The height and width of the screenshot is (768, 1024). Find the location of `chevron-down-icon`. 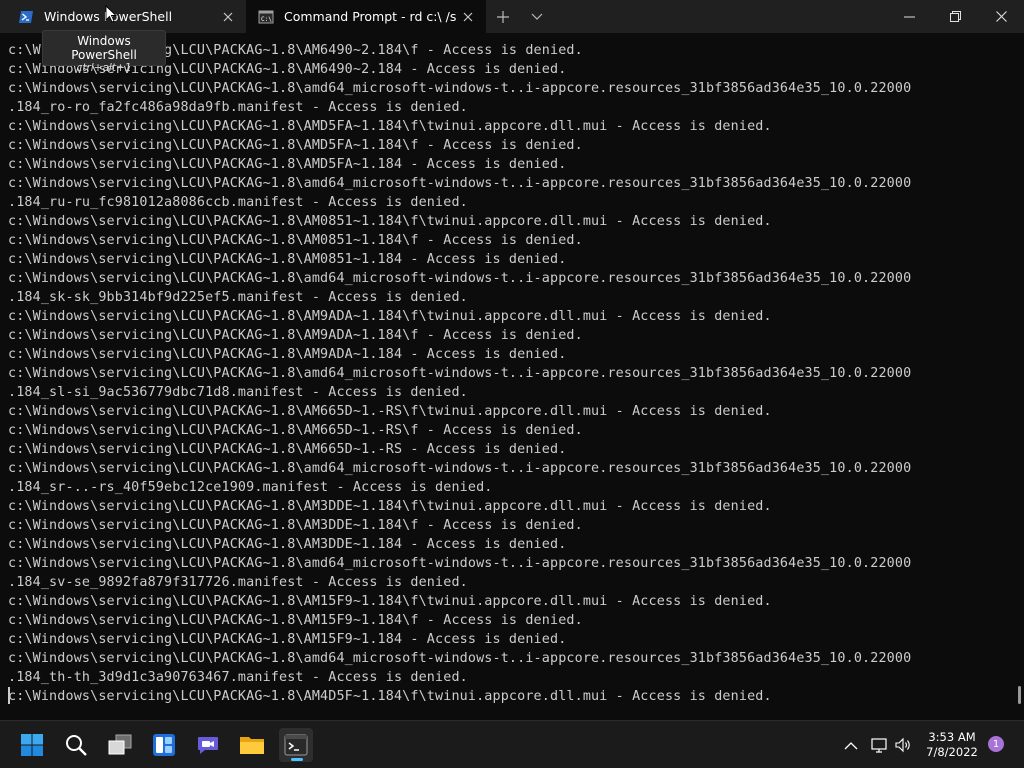

chevron-down-icon is located at coordinates (537, 16).